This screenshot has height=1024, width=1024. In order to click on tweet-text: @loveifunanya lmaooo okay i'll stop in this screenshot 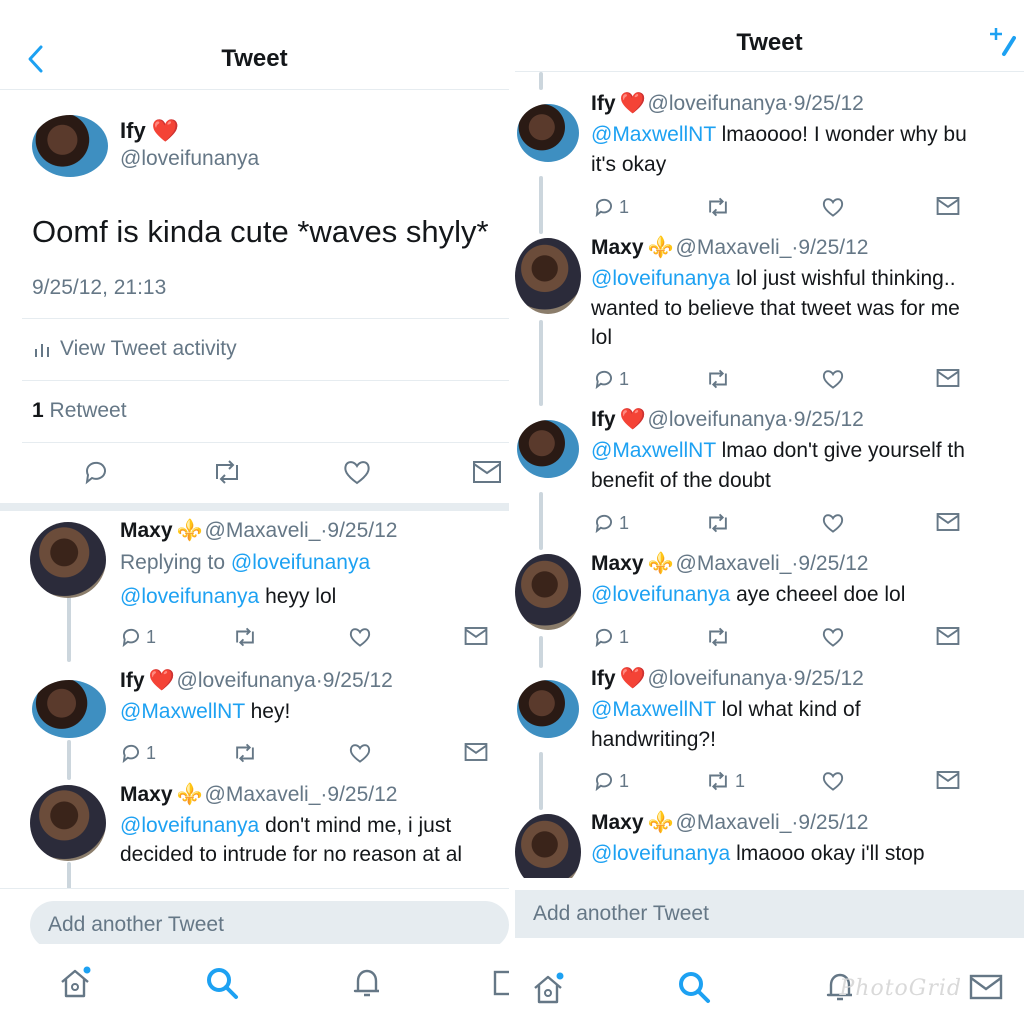, I will do `click(758, 853)`.